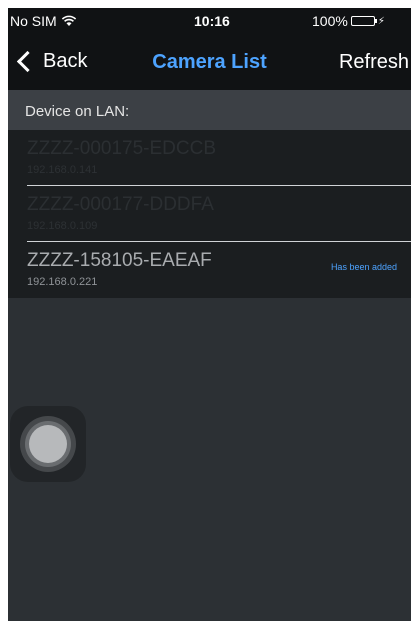  I want to click on device-name: ZZZZ-158105-EAEAF, so click(119, 260).